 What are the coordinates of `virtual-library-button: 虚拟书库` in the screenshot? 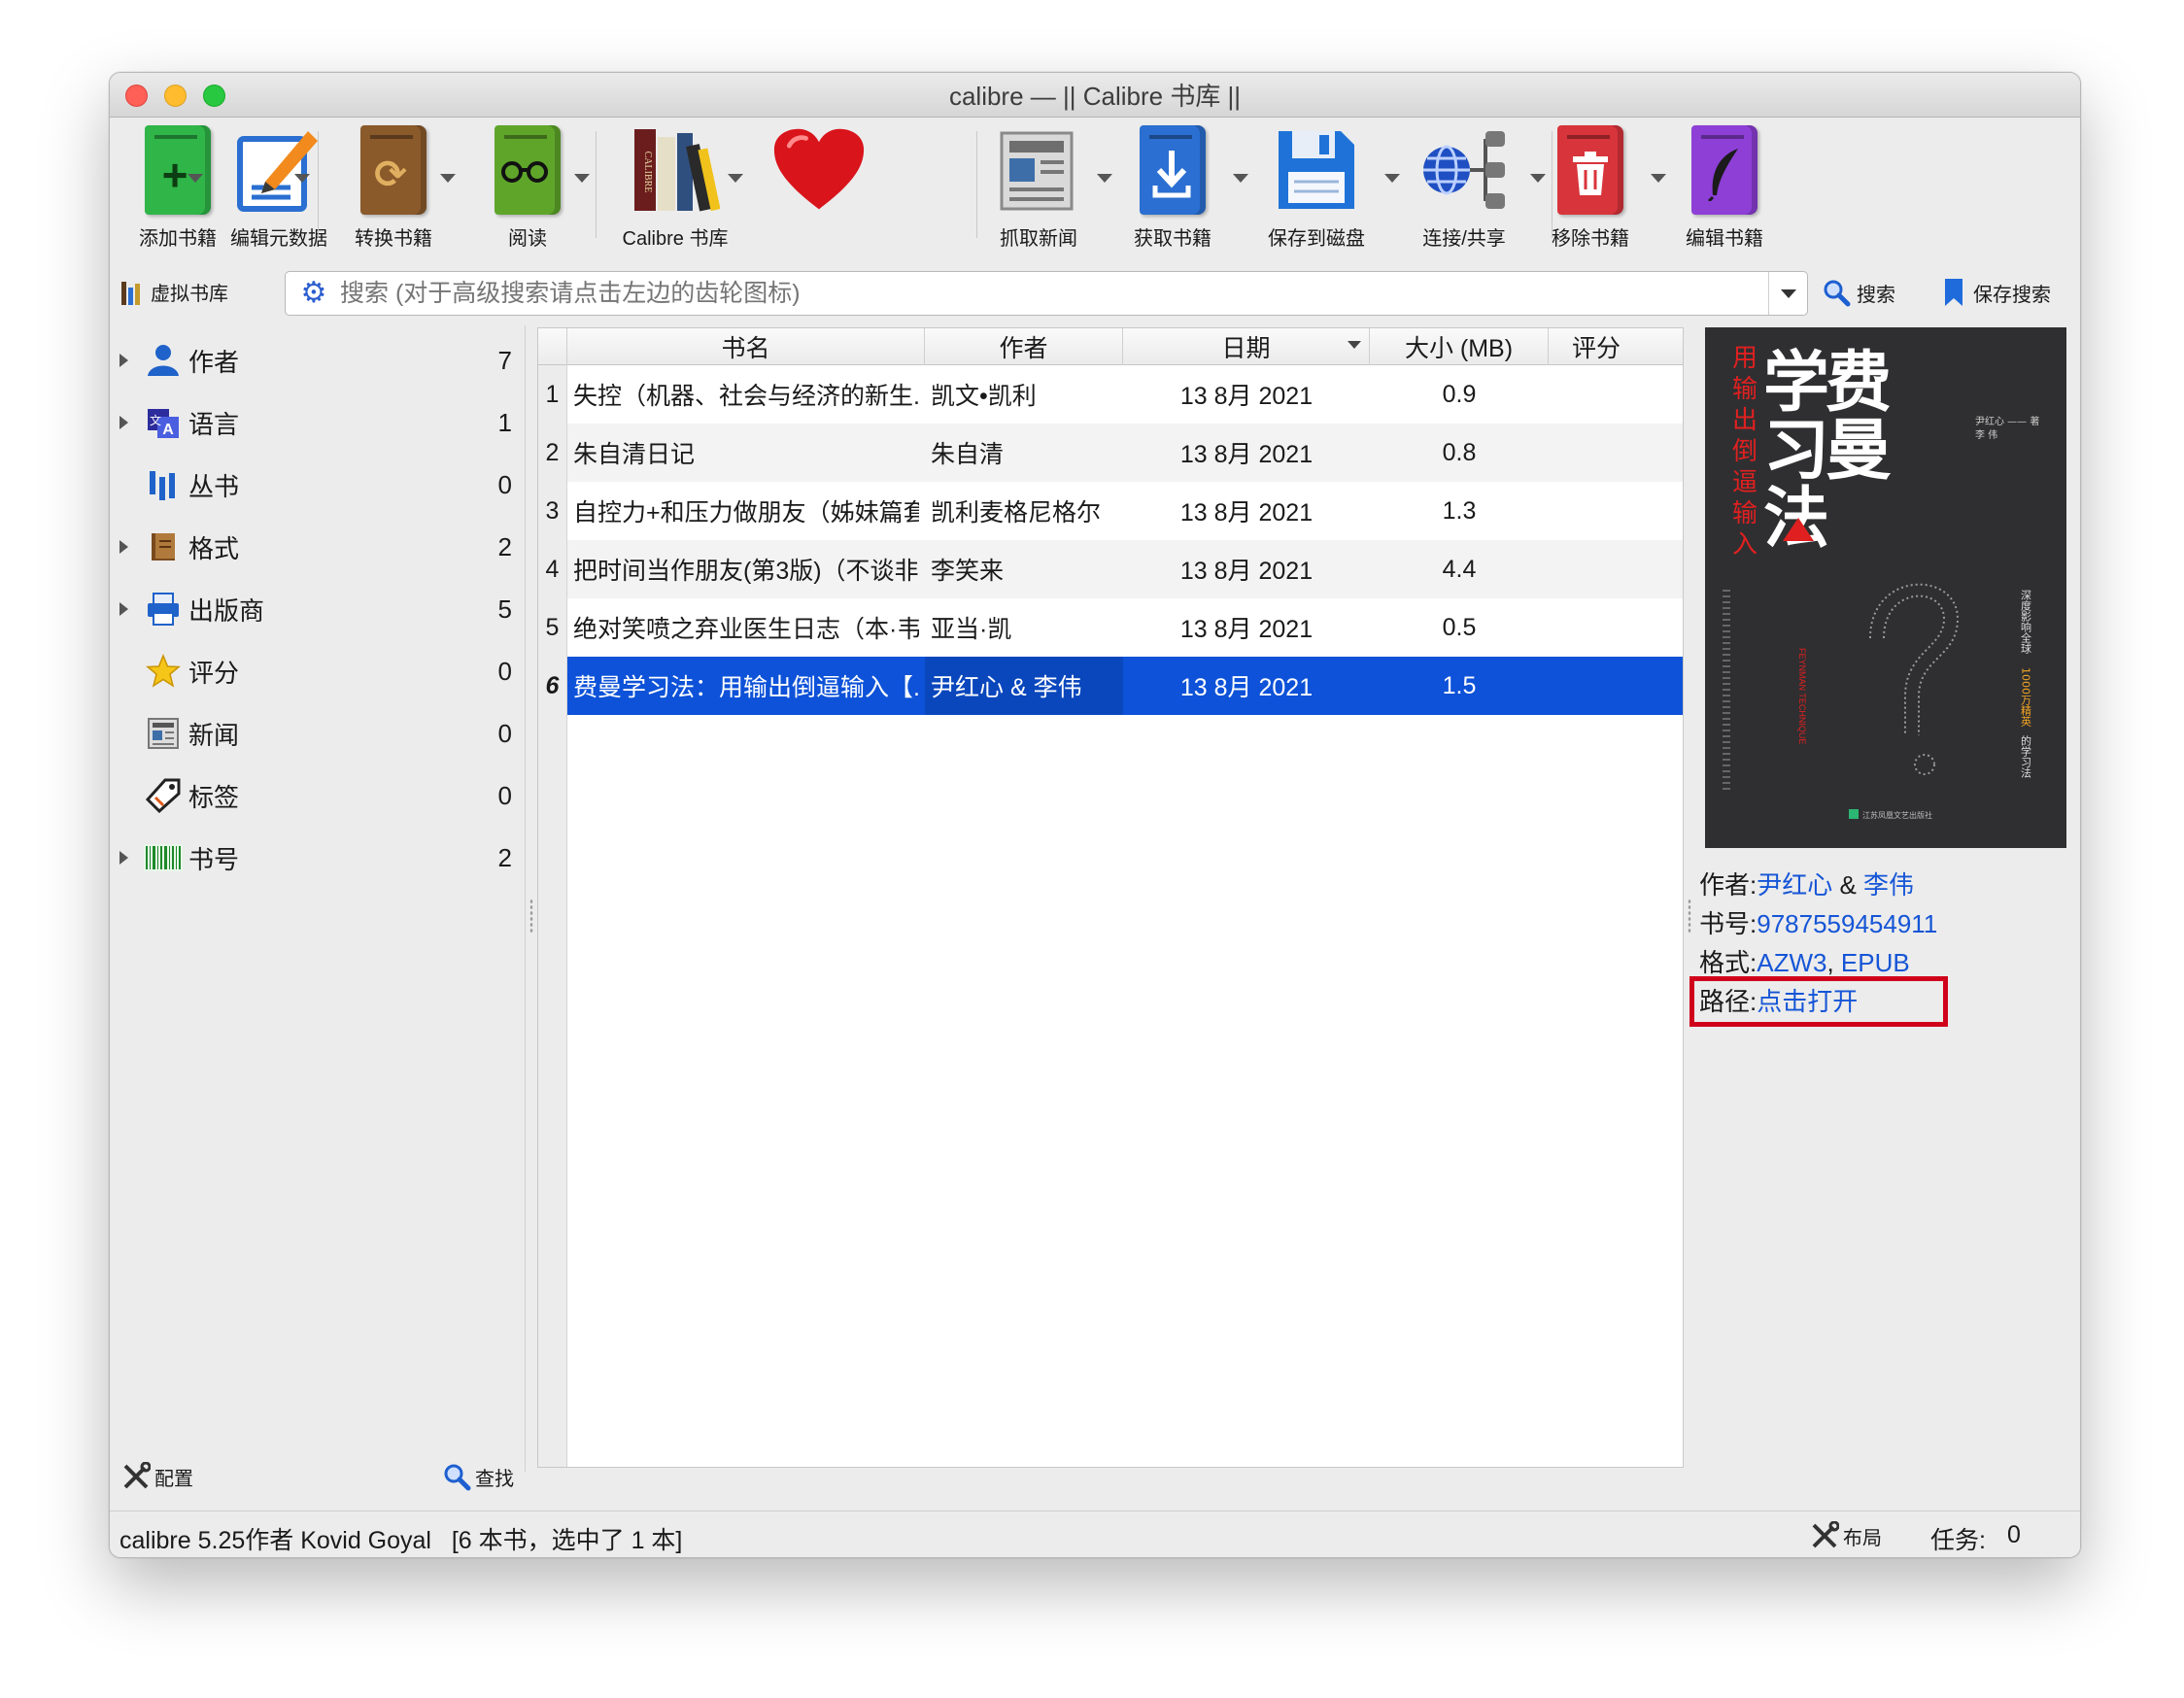 It's located at (174, 291).